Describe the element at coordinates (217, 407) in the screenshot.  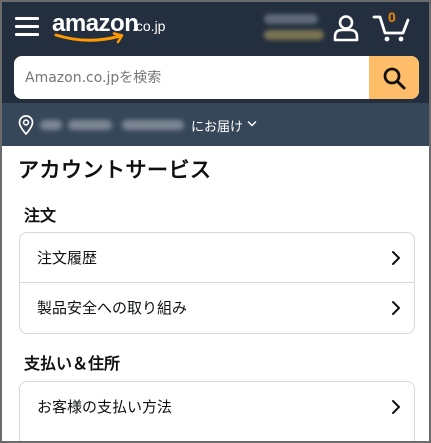
I see `menu-row-payment-methods: お客様の支払い方法` at that location.